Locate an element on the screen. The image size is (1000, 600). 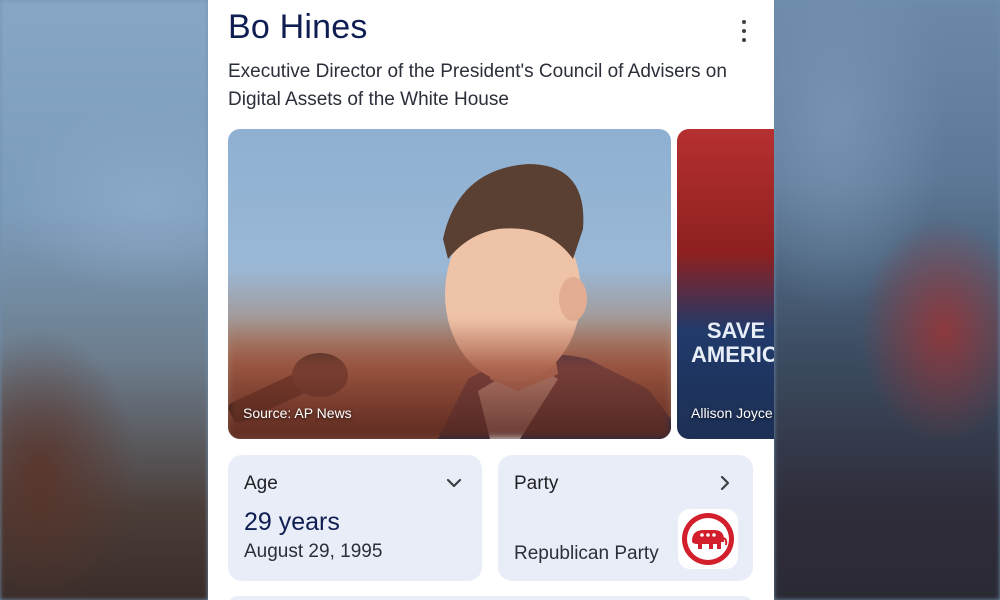
birth-date: August 29, 1995 is located at coordinates (313, 551).